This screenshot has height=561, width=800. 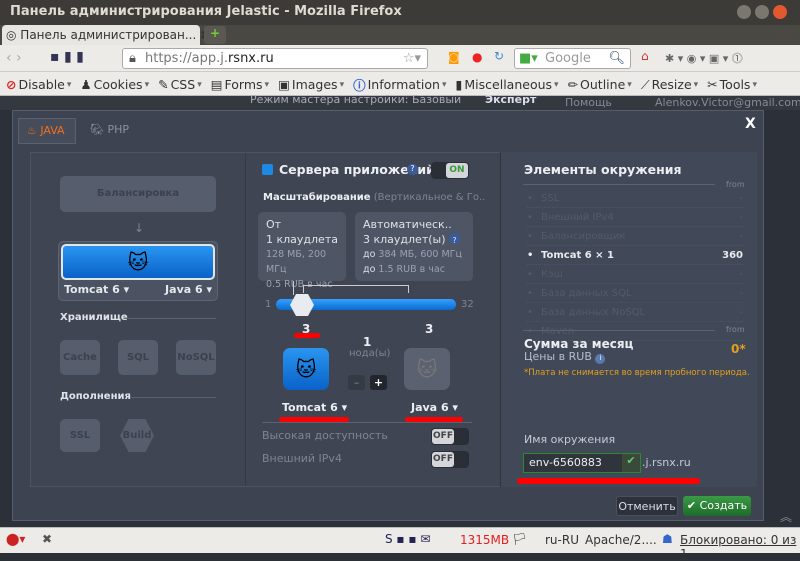 I want to click on devbar-tools: ✂ Tools ▾, so click(x=732, y=84).